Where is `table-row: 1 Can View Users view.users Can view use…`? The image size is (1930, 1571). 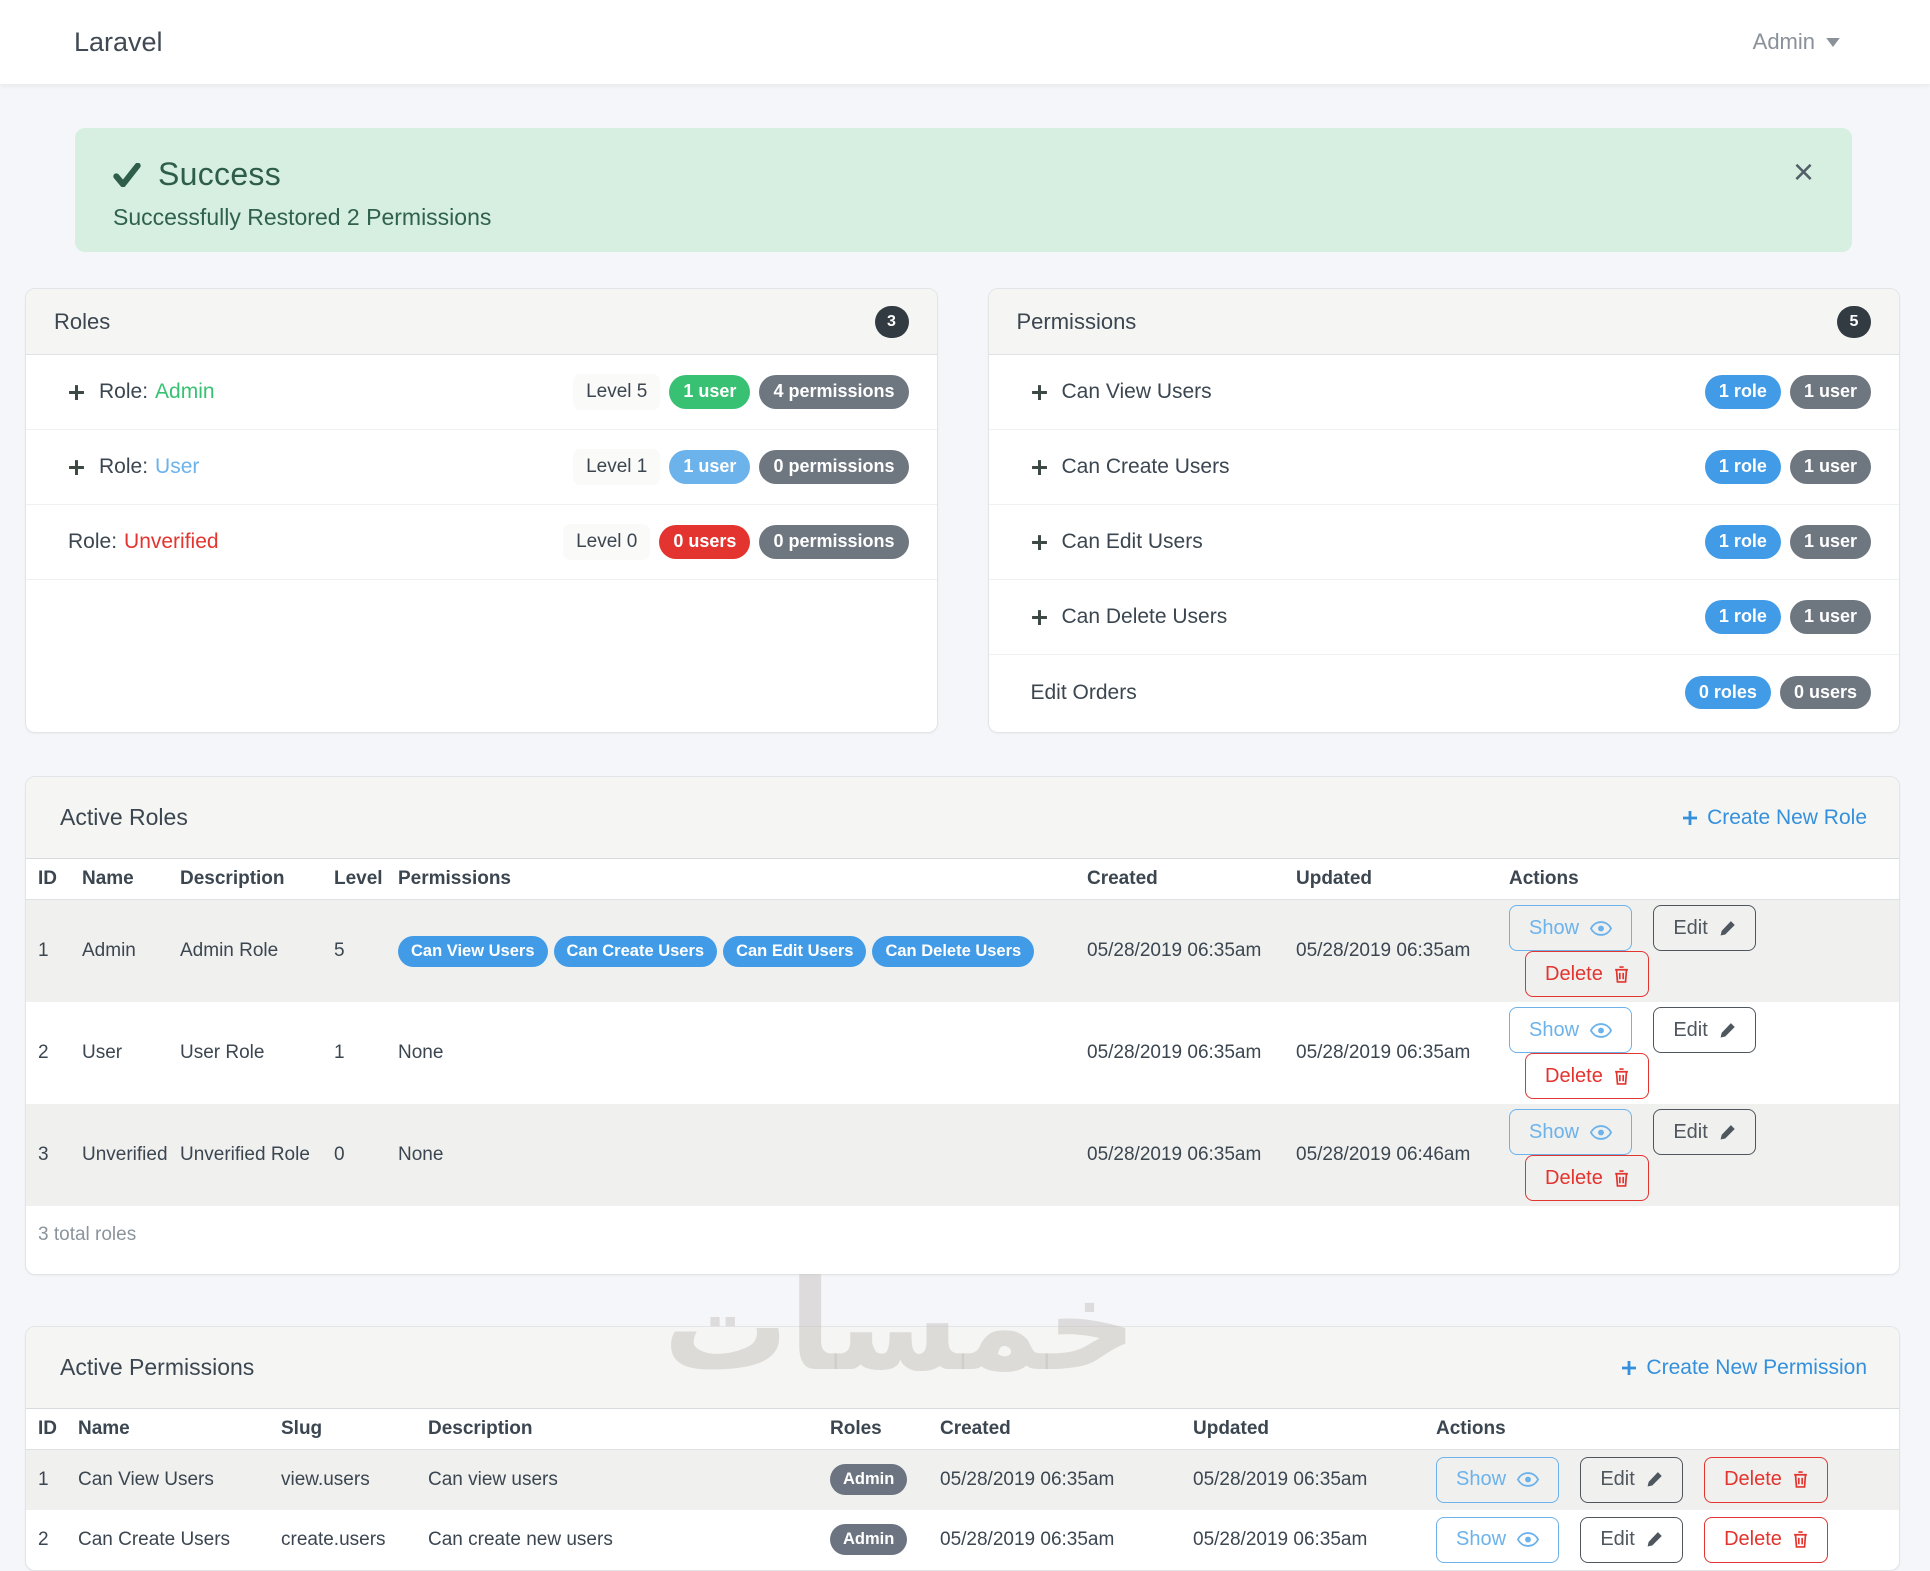
table-row: 1 Can View Users view.users Can view use… is located at coordinates (962, 1479).